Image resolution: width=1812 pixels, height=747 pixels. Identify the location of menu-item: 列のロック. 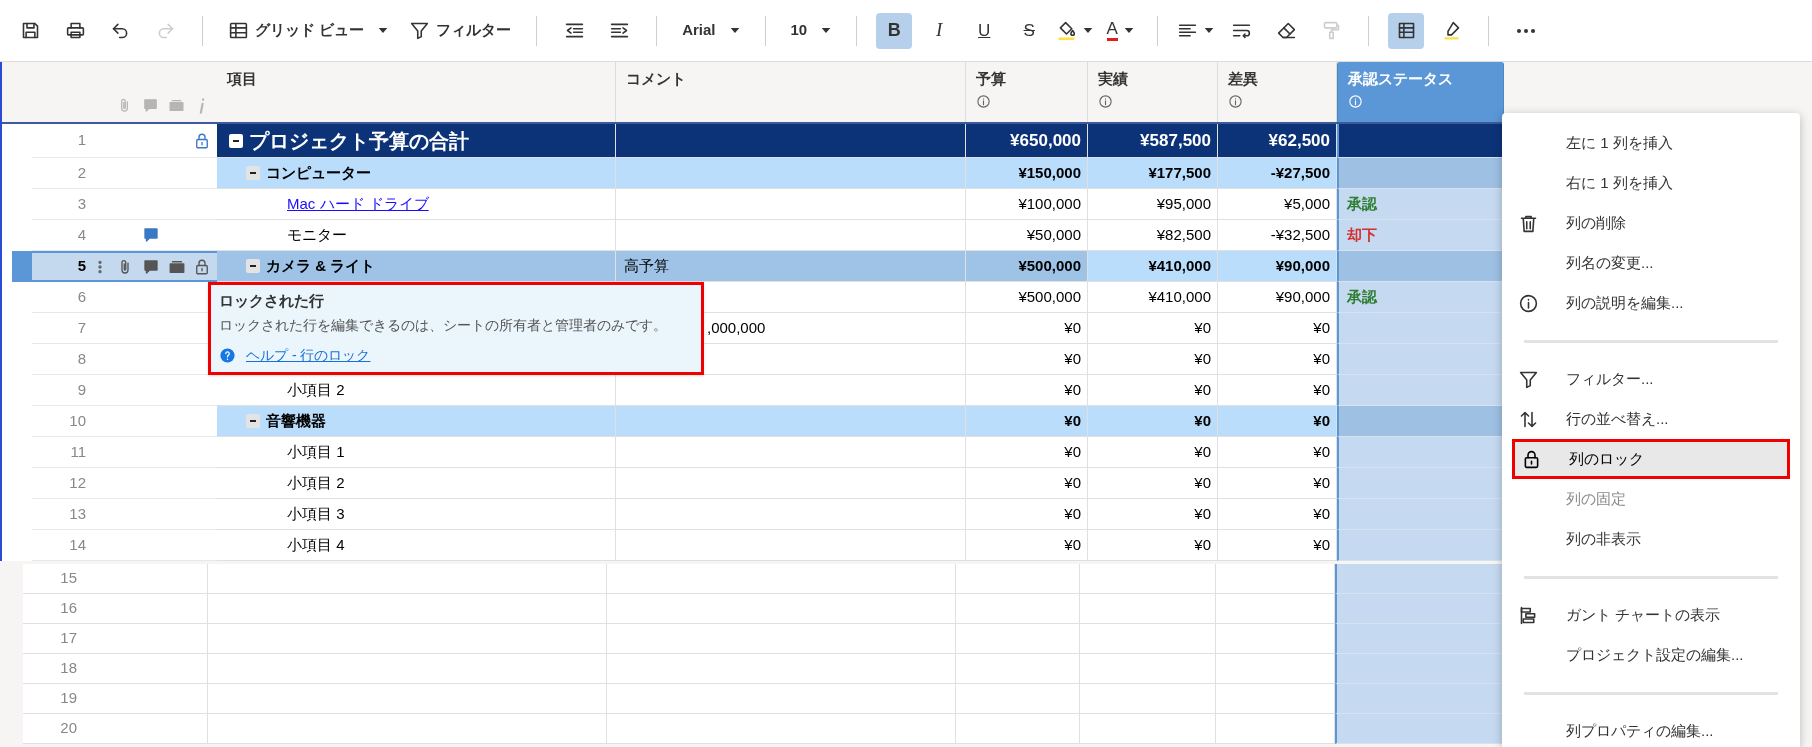
(1651, 459).